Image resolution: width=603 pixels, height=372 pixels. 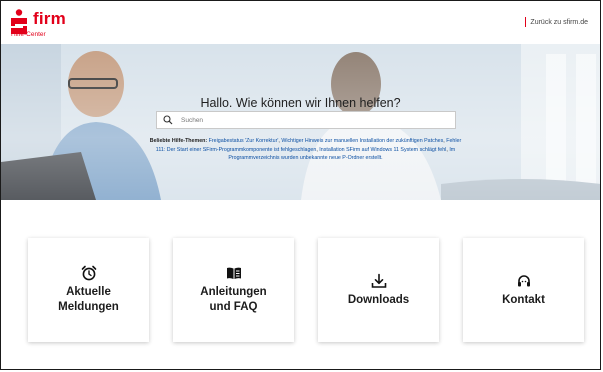 I want to click on back-link-label: Zurück zu sfirm.de, so click(x=559, y=22).